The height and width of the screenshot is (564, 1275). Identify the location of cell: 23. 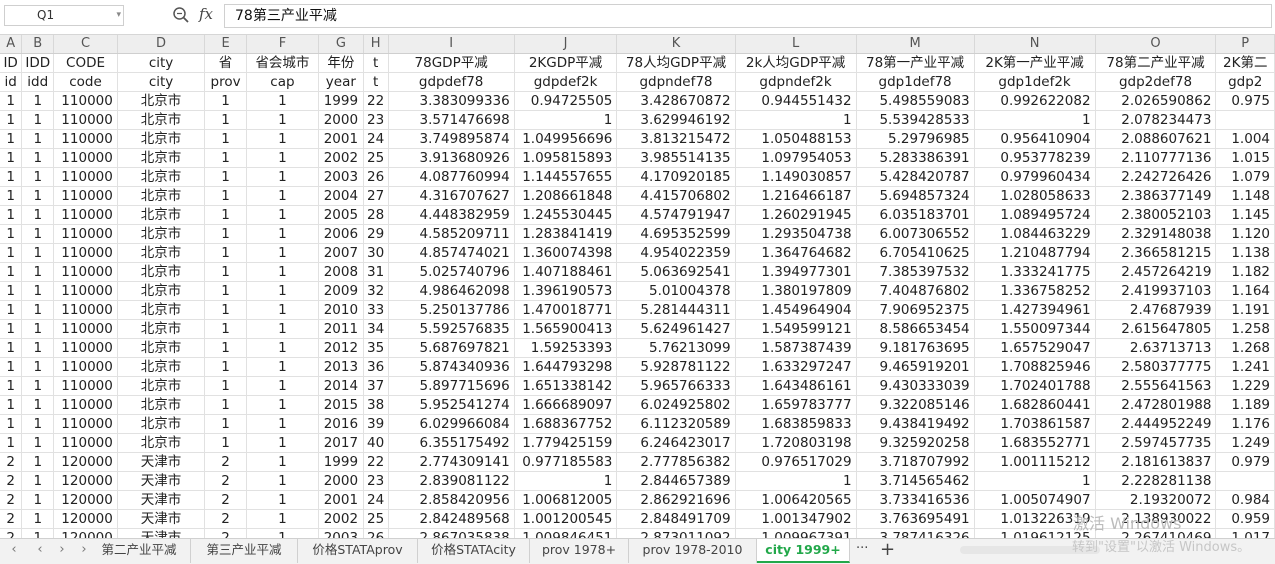
(376, 120).